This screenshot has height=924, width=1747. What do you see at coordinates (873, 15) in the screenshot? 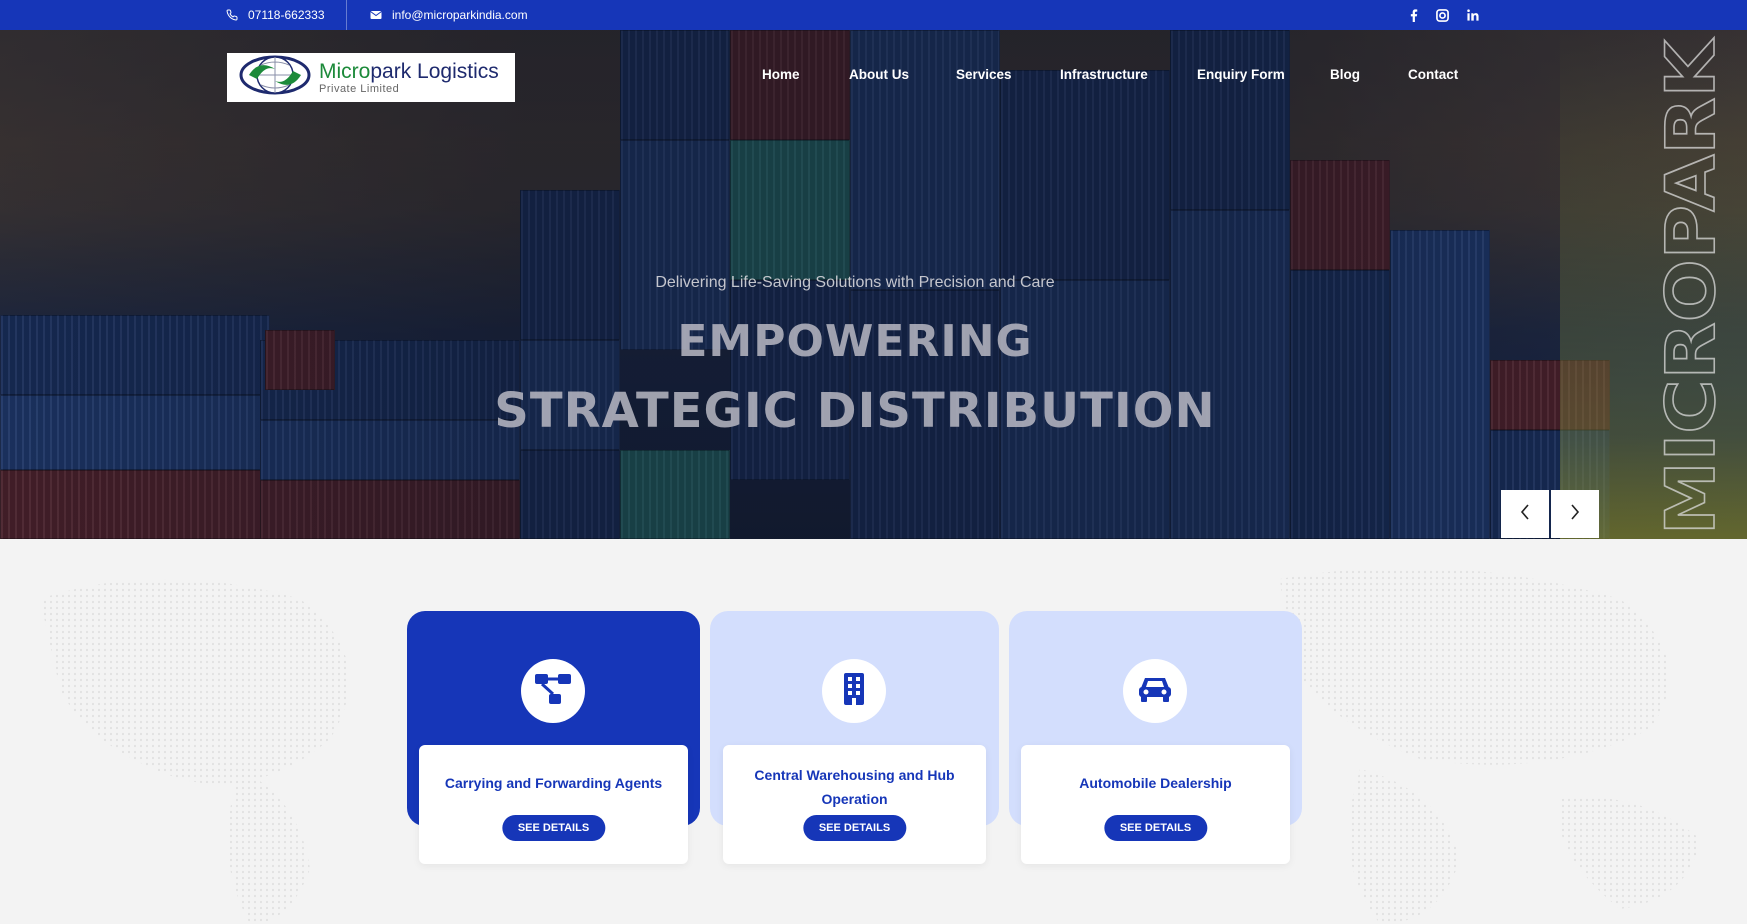
I see `top-bar: 07118-662333 info@microparkindia.com` at bounding box center [873, 15].